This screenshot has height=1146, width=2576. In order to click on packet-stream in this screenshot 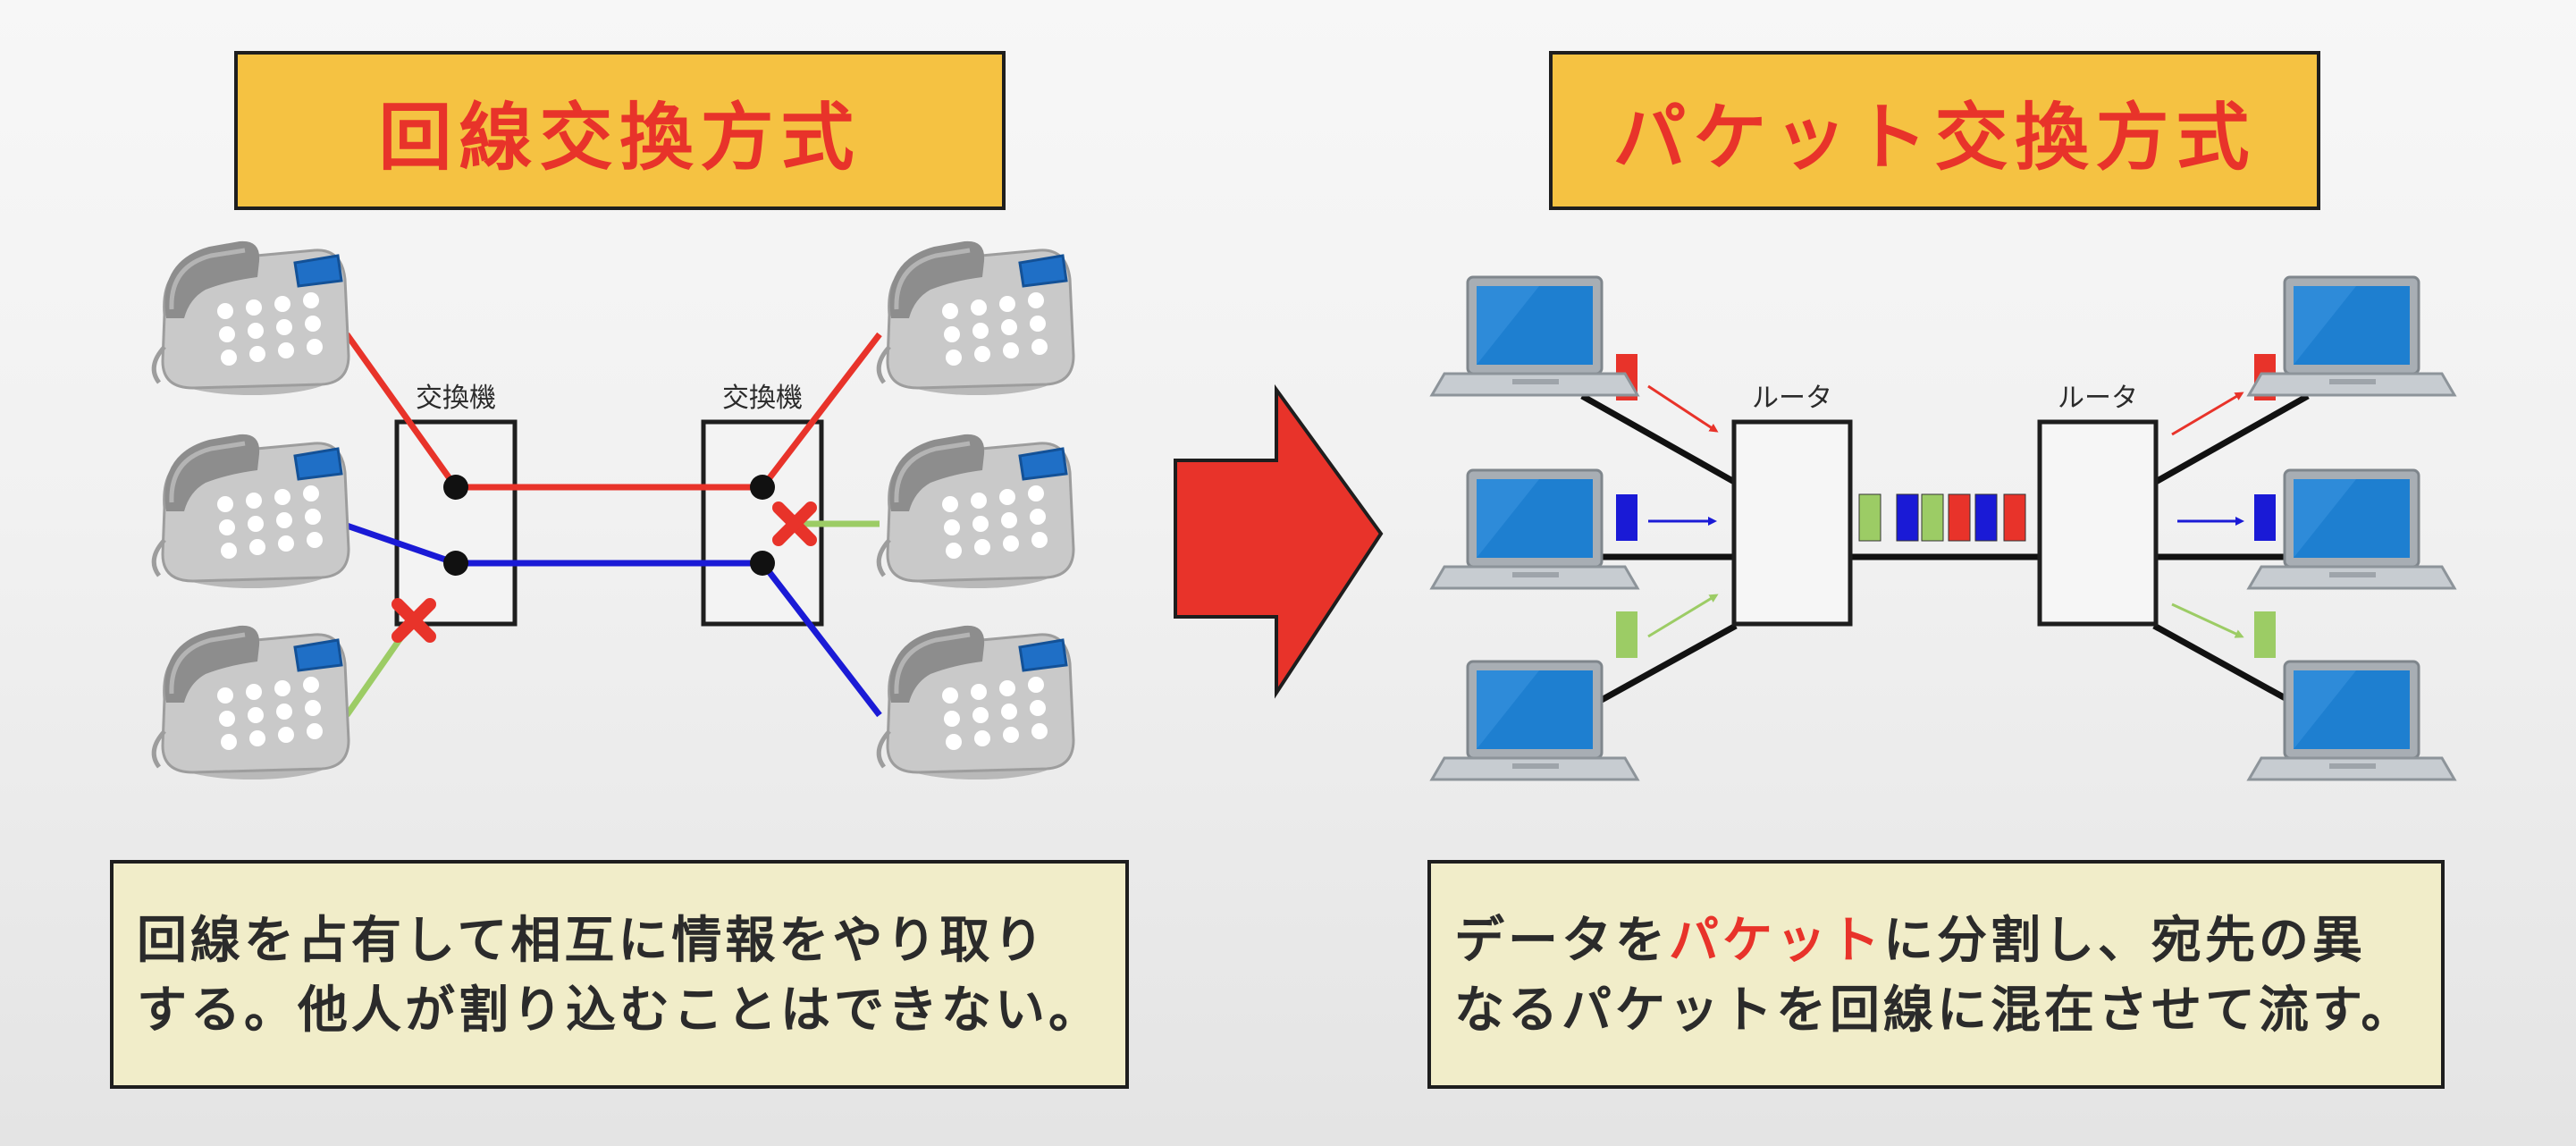, I will do `click(1942, 517)`.